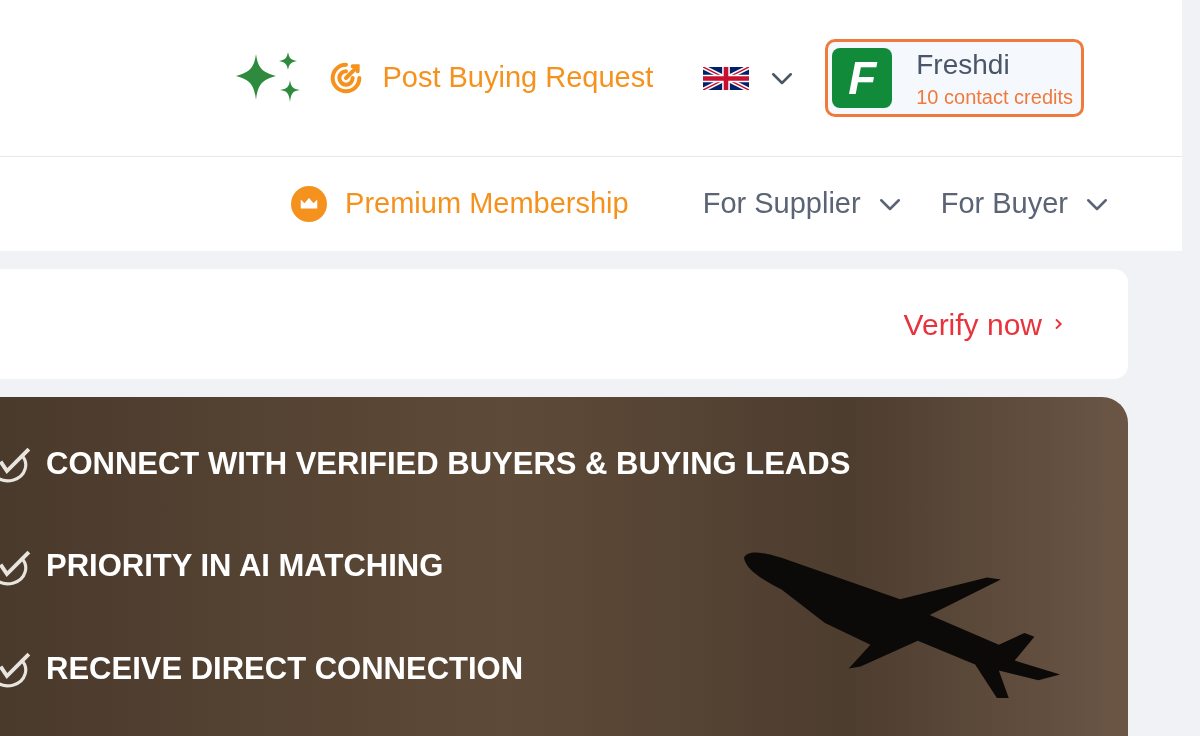 The image size is (1200, 736). I want to click on nav-menu: For Buyer, so click(1026, 204).